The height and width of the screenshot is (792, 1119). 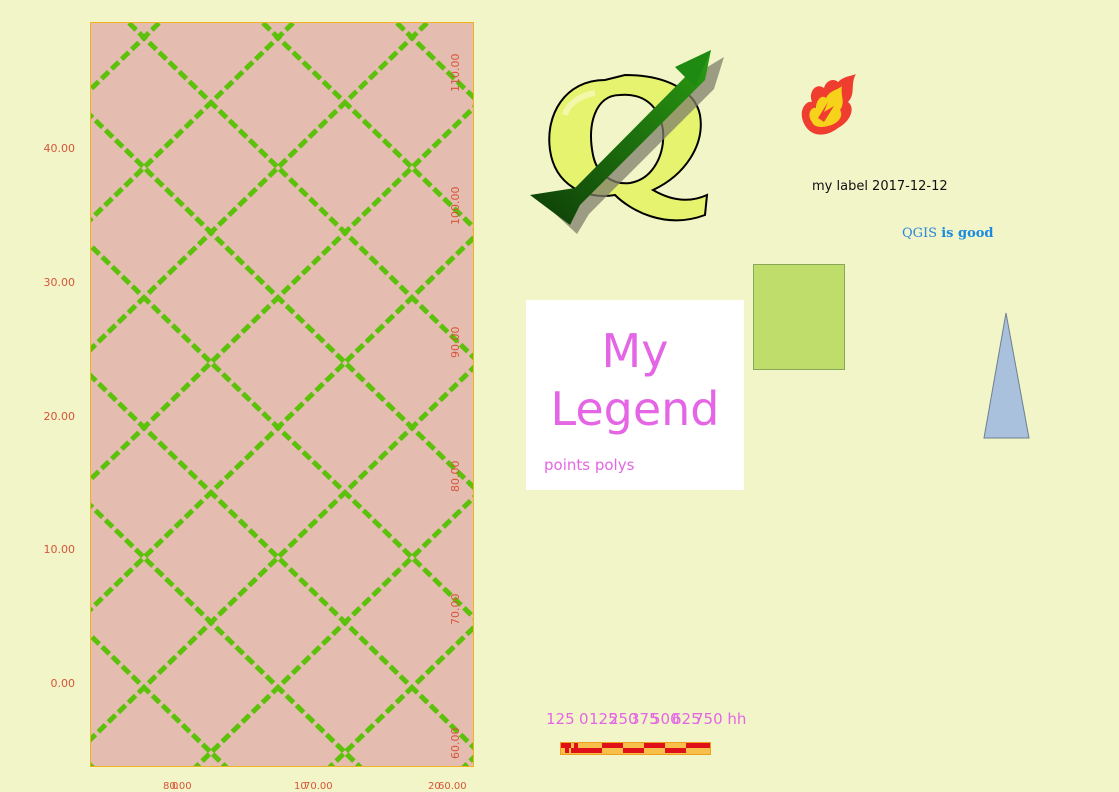 What do you see at coordinates (589, 465) in the screenshot?
I see `legend-items: points polys` at bounding box center [589, 465].